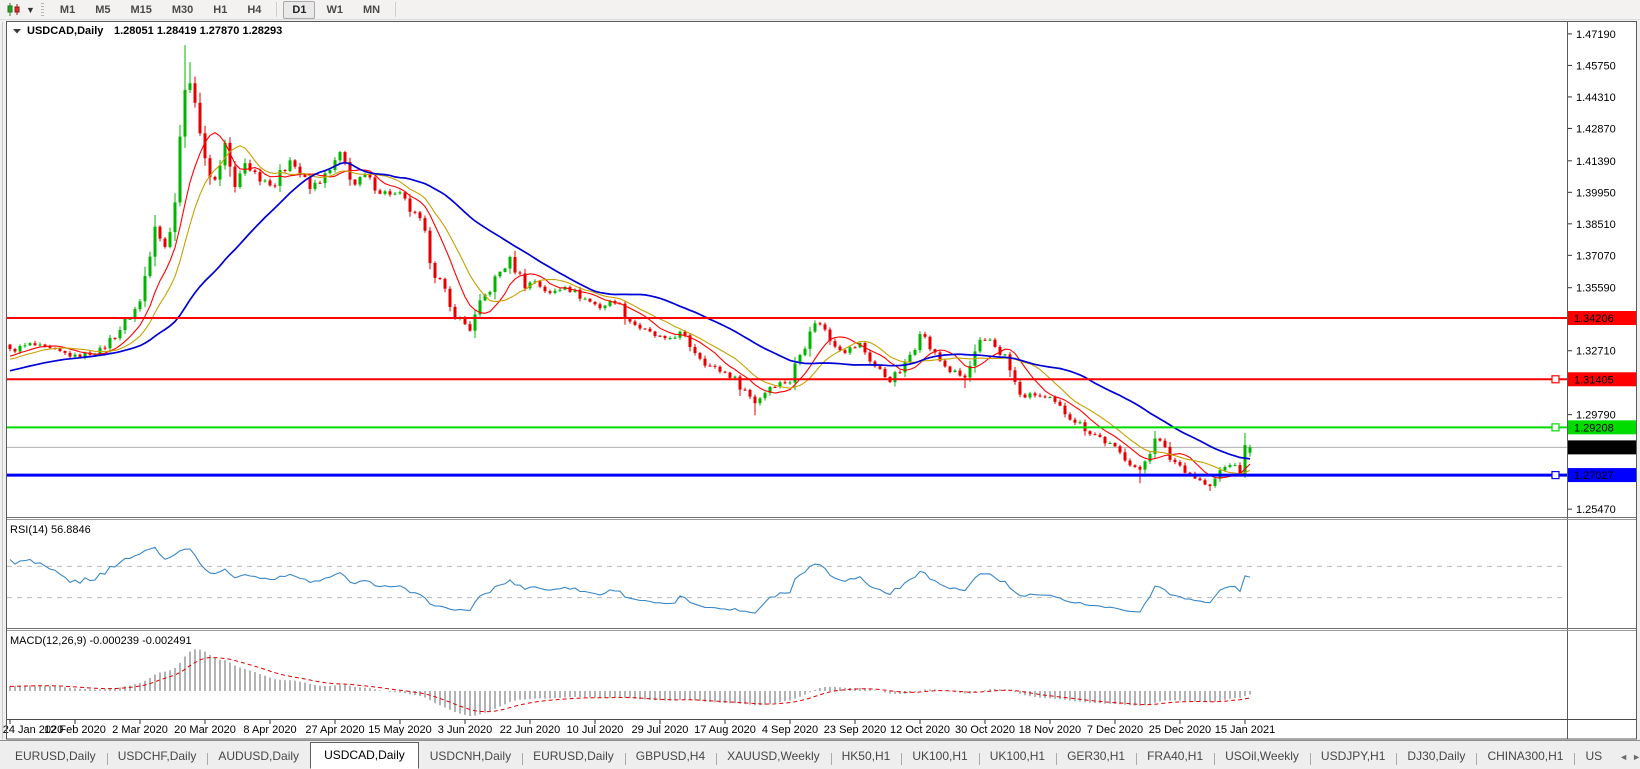 This screenshot has width=1640, height=769. Describe the element at coordinates (1050, 730) in the screenshot. I see `date-tick-label: 18 Nov 2020` at that location.